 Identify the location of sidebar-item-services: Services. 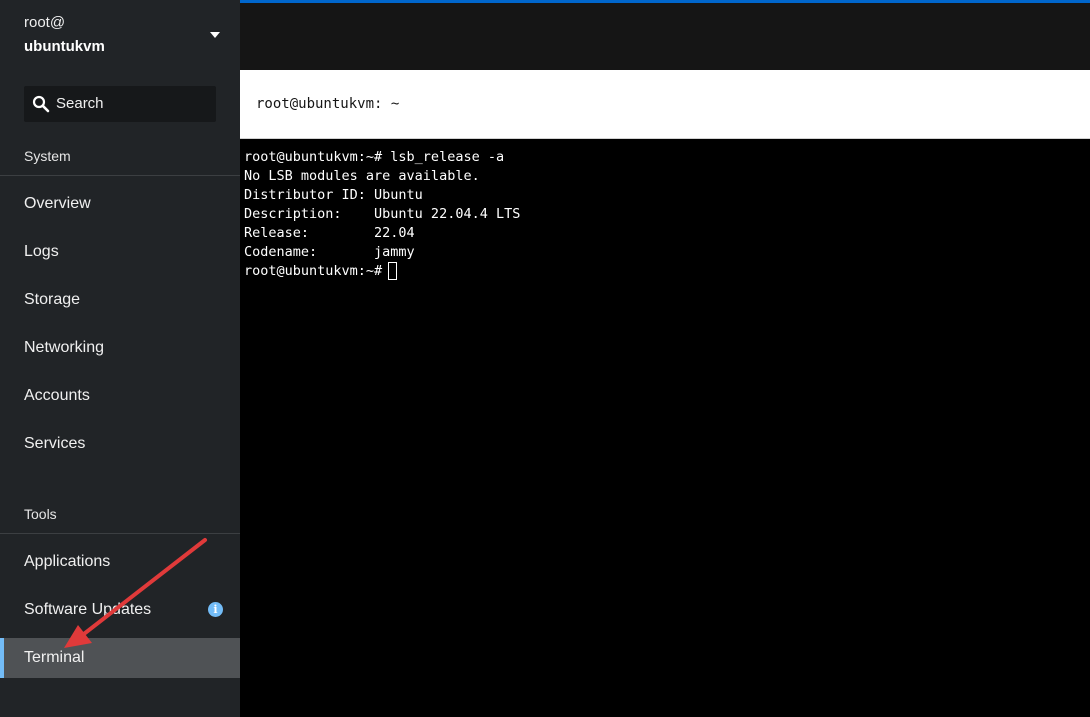
(120, 444).